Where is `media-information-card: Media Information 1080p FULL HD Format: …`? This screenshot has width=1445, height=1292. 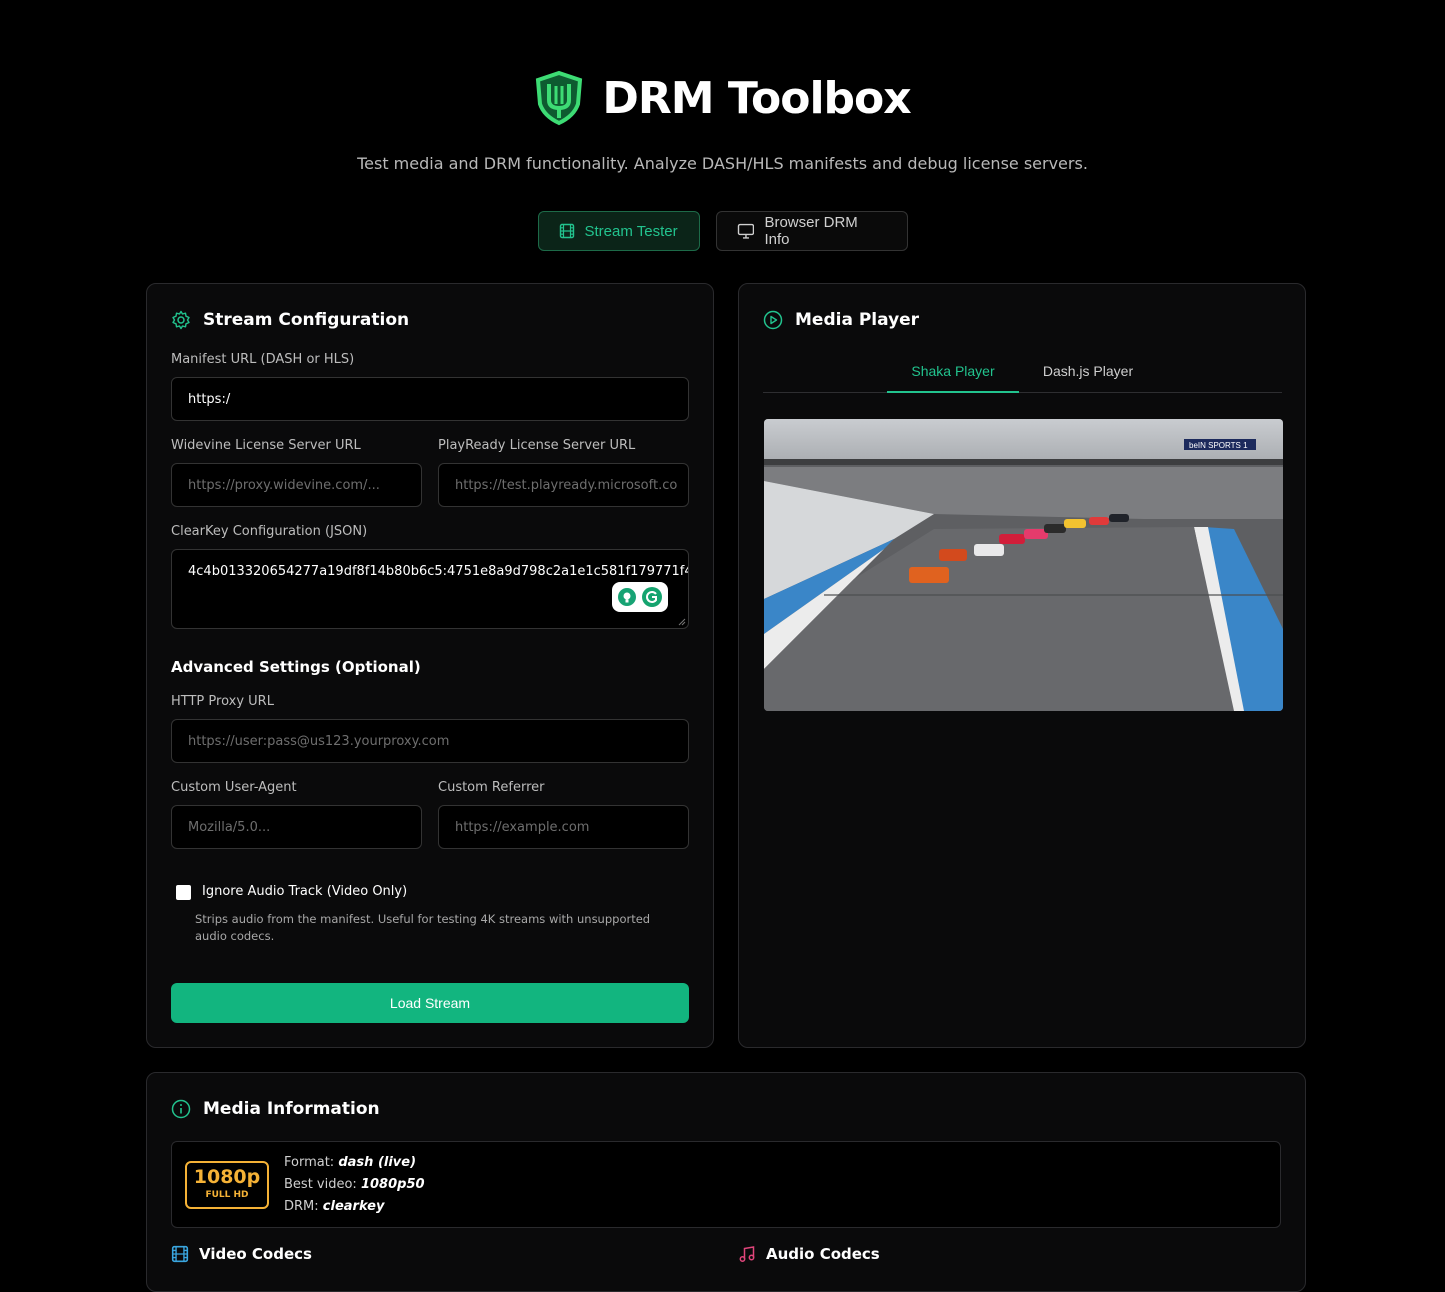
media-information-card: Media Information 1080p FULL HD Format: … is located at coordinates (726, 1182).